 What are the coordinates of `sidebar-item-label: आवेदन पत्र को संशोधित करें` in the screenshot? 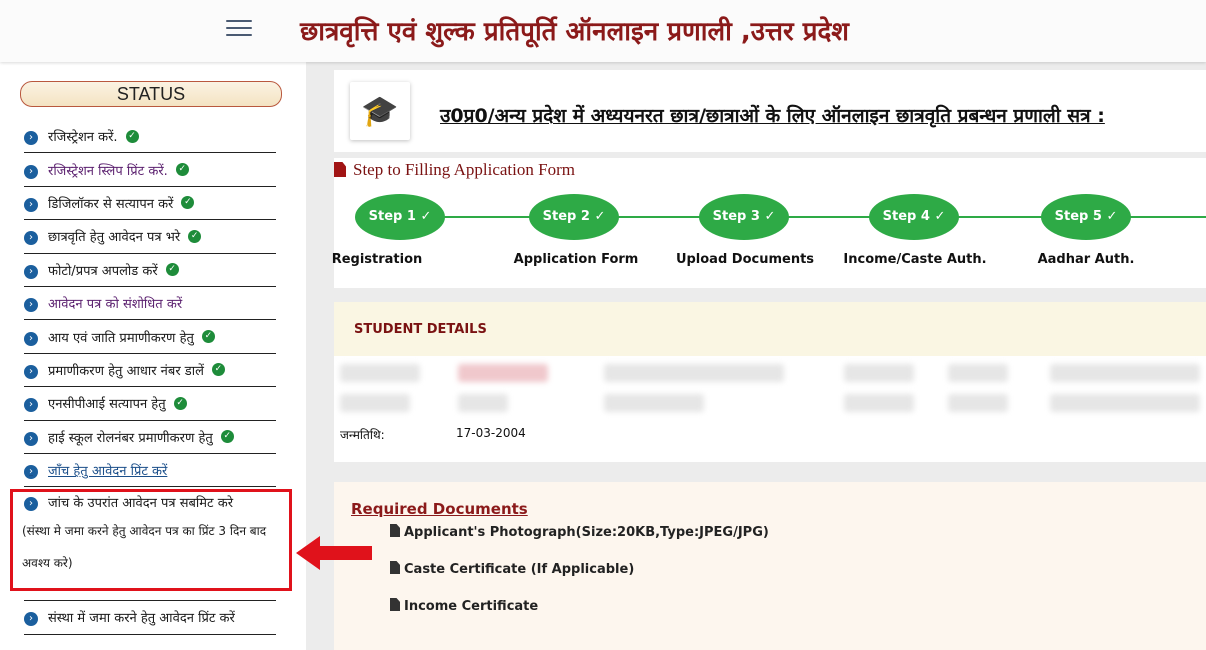 It's located at (115, 305).